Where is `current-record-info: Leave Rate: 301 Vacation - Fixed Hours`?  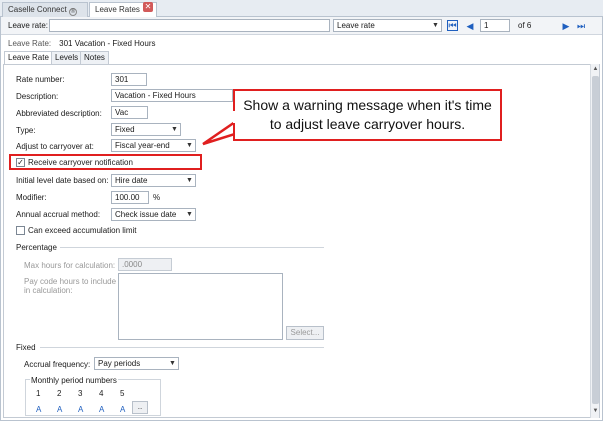
current-record-info: Leave Rate: 301 Vacation - Fixed Hours is located at coordinates (81, 43).